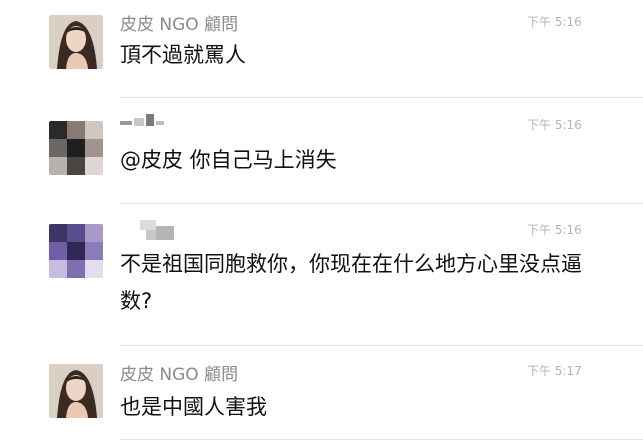  I want to click on avatar-pixelated-icon, so click(76, 148).